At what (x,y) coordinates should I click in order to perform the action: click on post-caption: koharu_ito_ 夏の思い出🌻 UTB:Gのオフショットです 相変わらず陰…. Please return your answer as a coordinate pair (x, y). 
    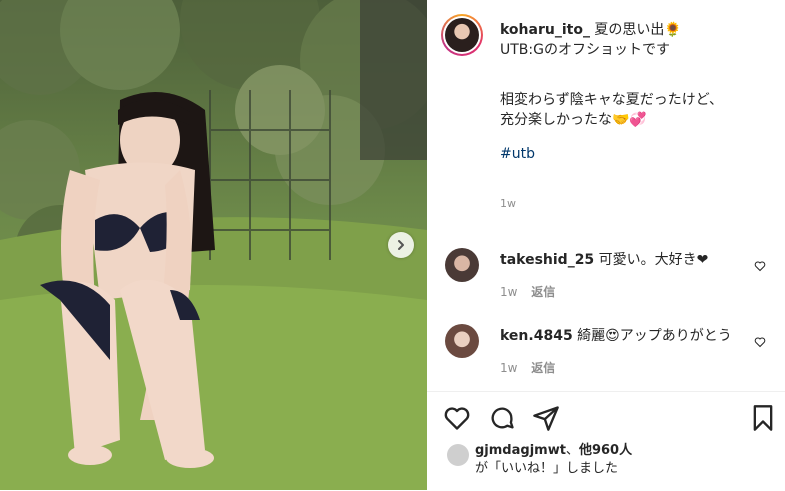
    Looking at the image, I should click on (635, 117).